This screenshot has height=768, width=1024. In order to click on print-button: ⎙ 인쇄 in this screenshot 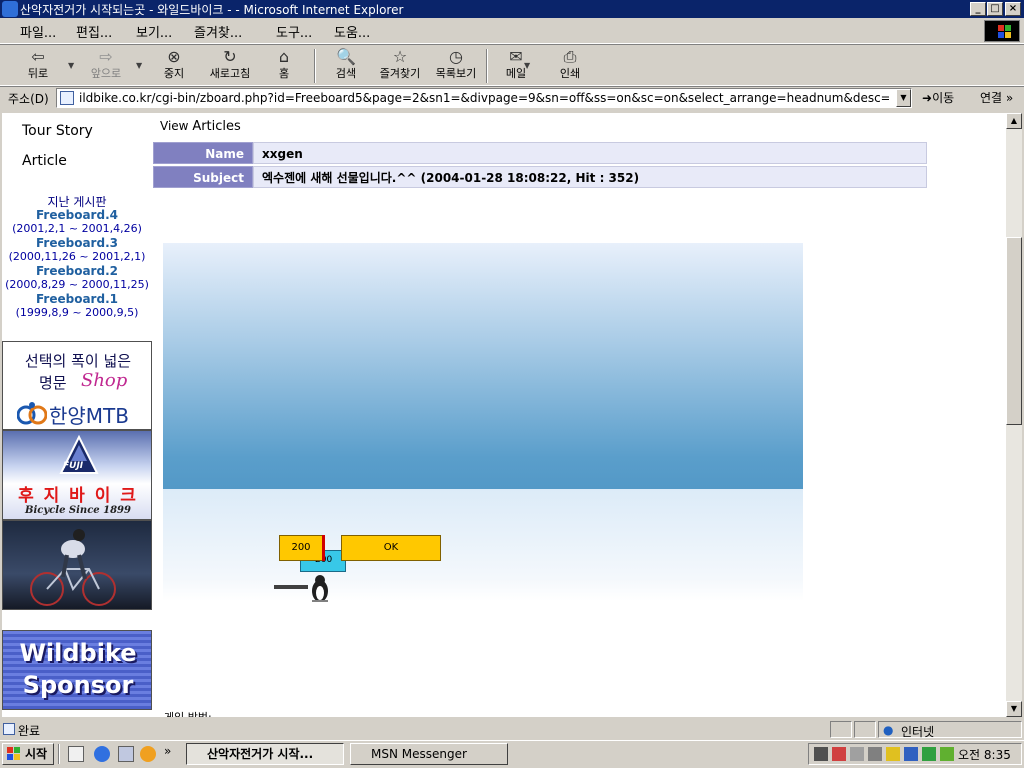, I will do `click(570, 66)`.